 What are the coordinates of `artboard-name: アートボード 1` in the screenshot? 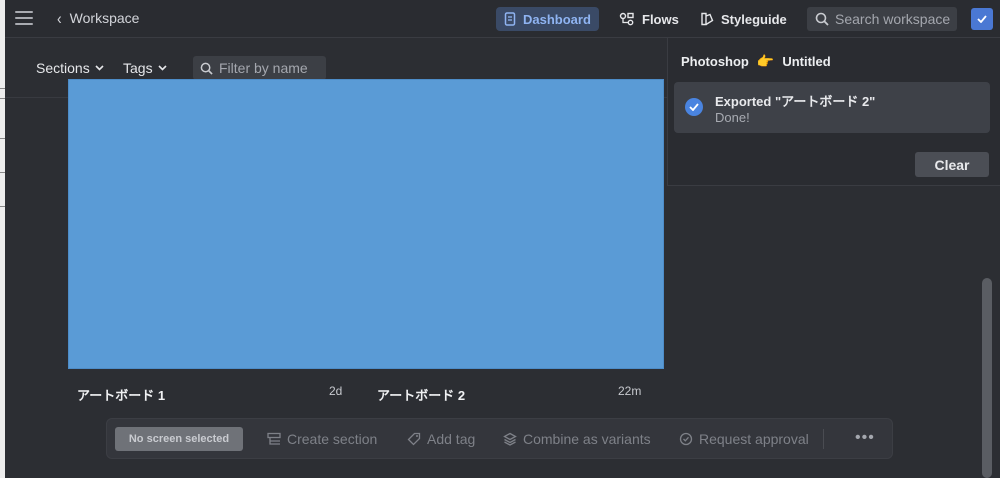 It's located at (121, 394).